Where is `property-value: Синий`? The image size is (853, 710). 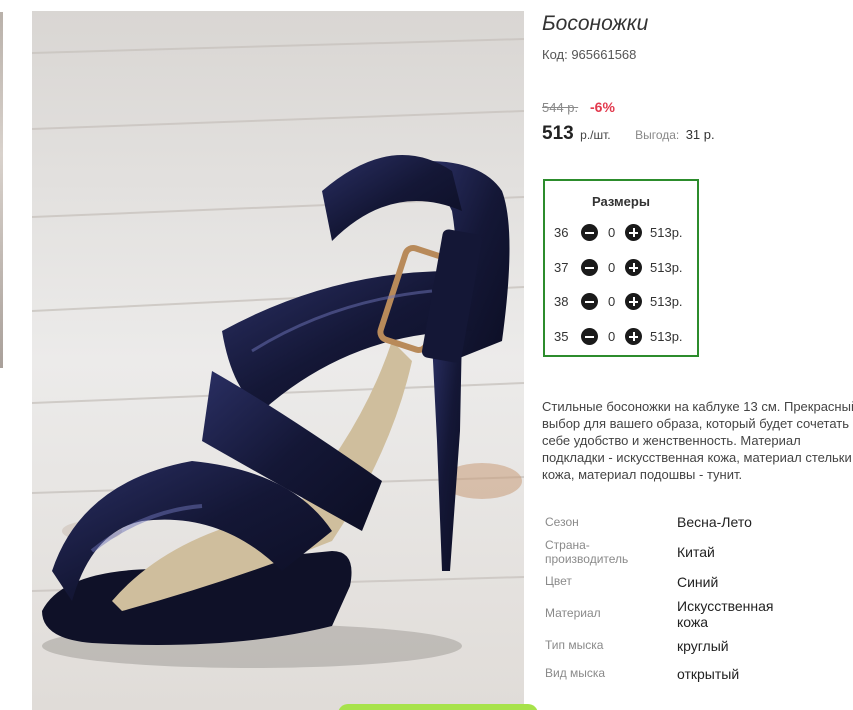
property-value: Синий is located at coordinates (698, 582).